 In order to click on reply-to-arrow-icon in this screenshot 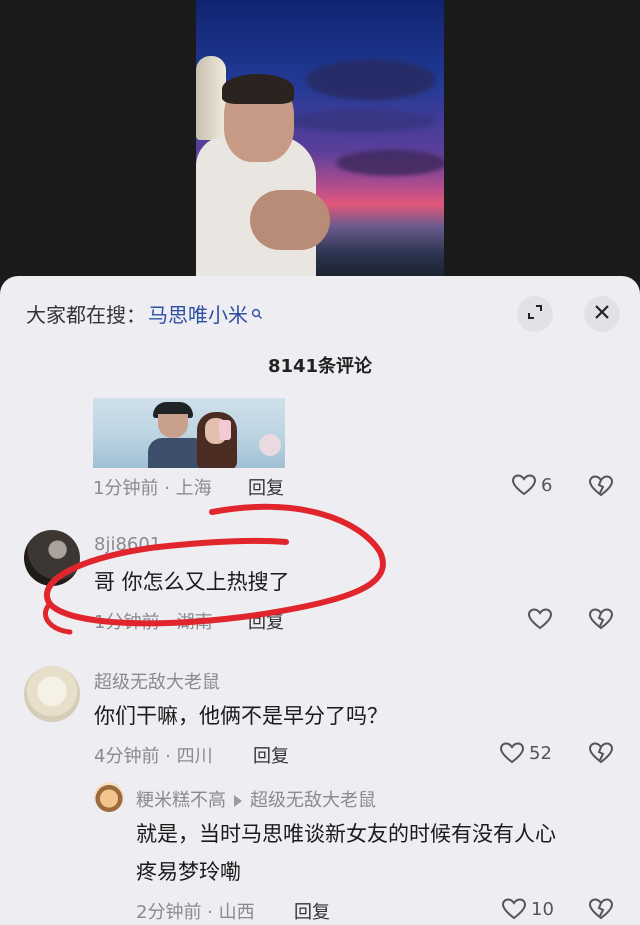, I will do `click(238, 801)`.